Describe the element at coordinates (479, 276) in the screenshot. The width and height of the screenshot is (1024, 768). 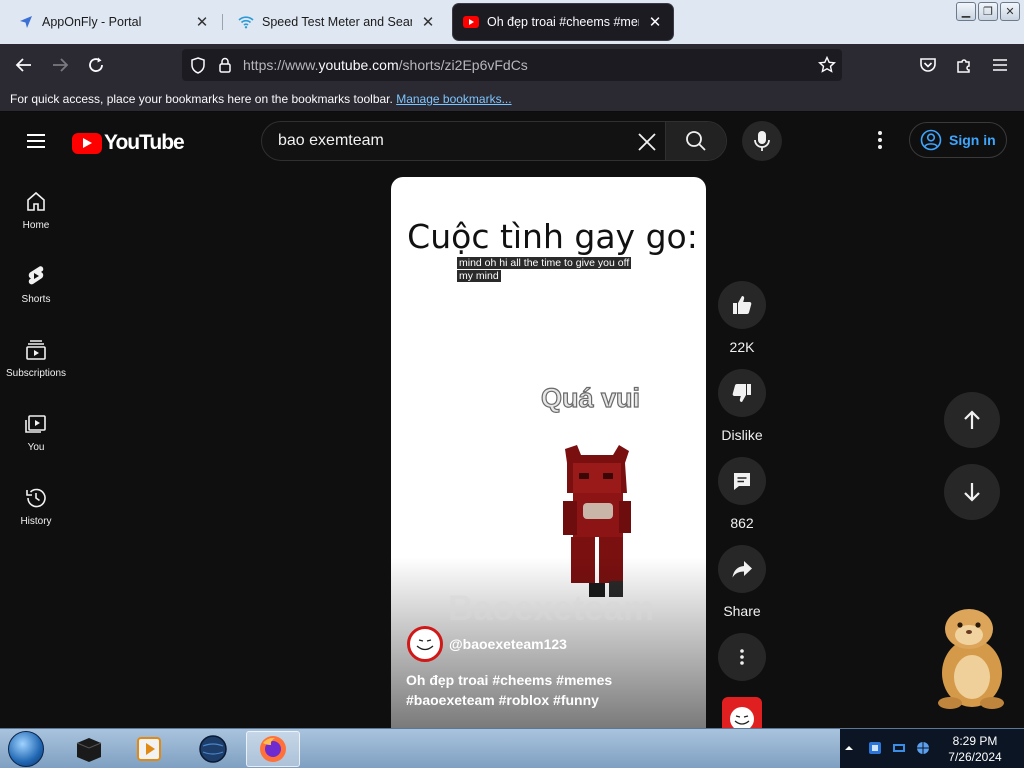
I see `caption-line: my mind` at that location.